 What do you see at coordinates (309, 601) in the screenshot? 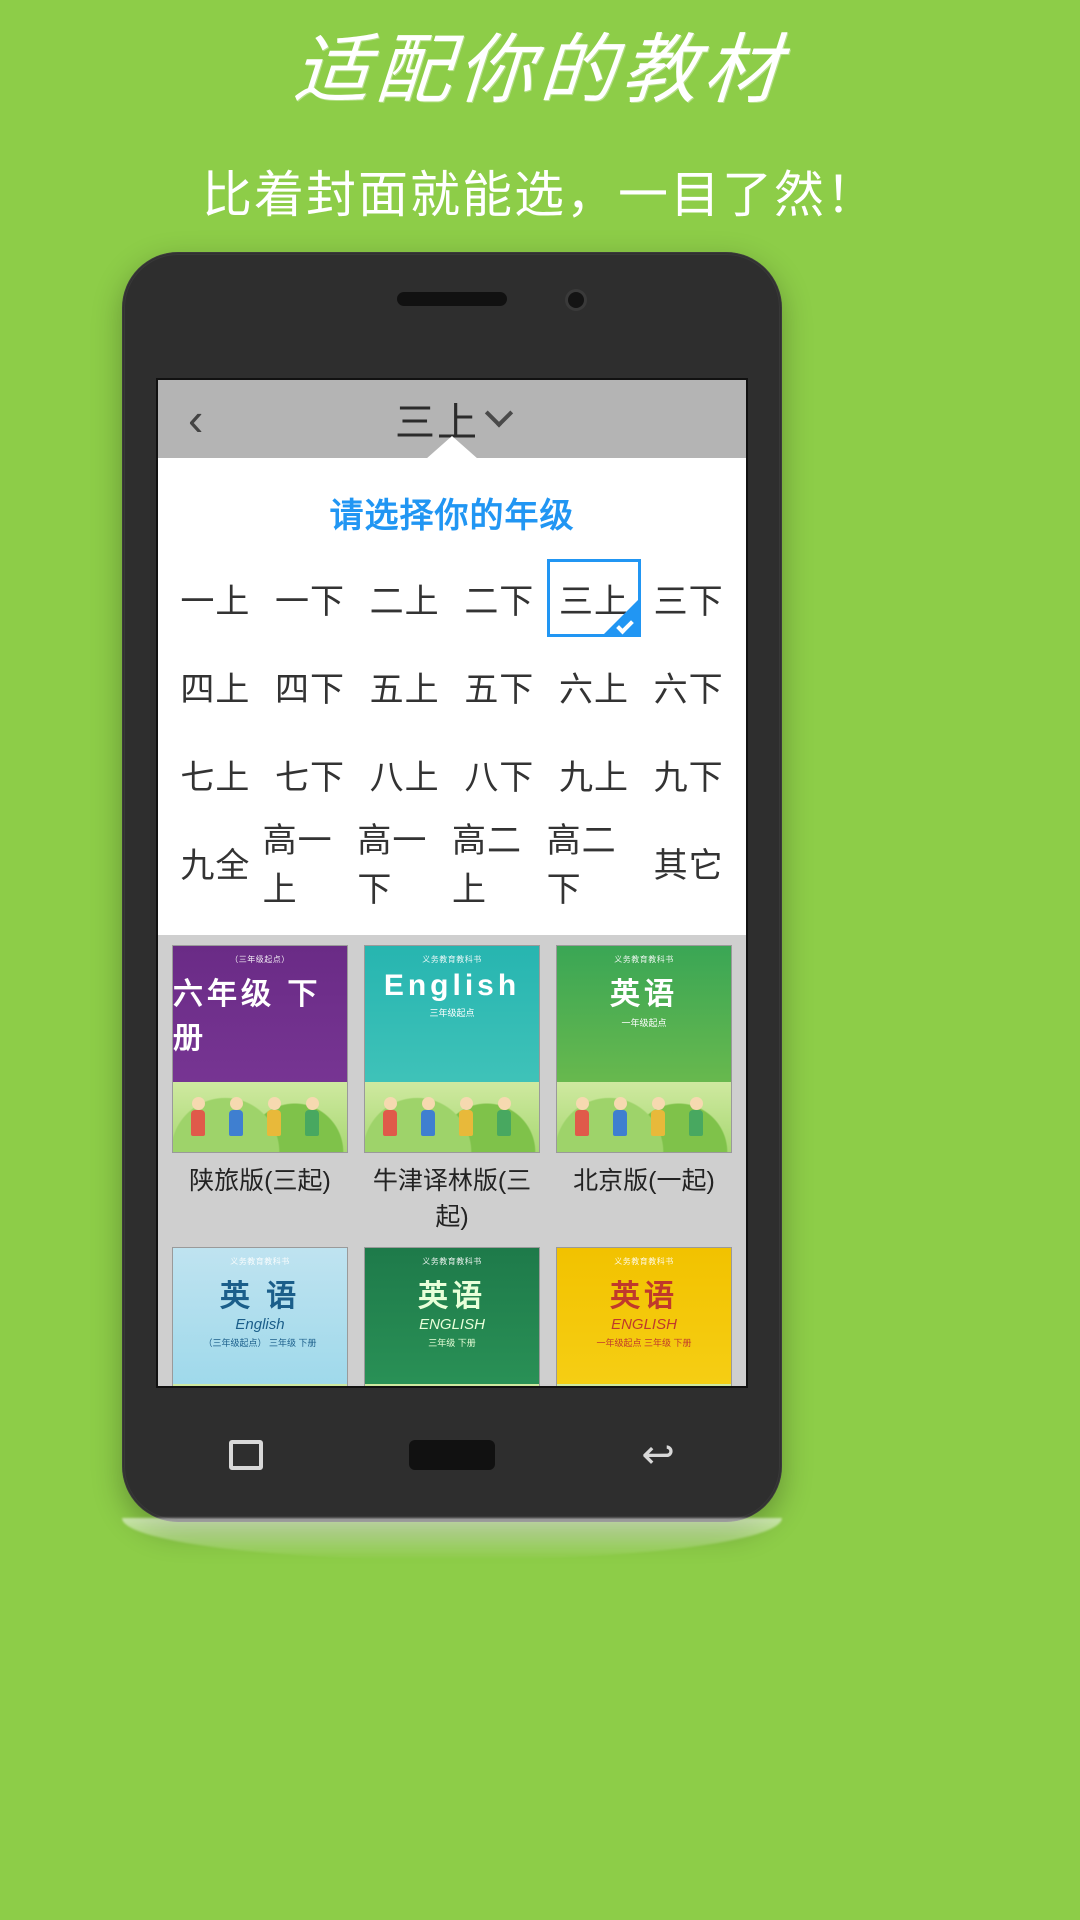
I see `grade-option-label: 一下` at bounding box center [309, 601].